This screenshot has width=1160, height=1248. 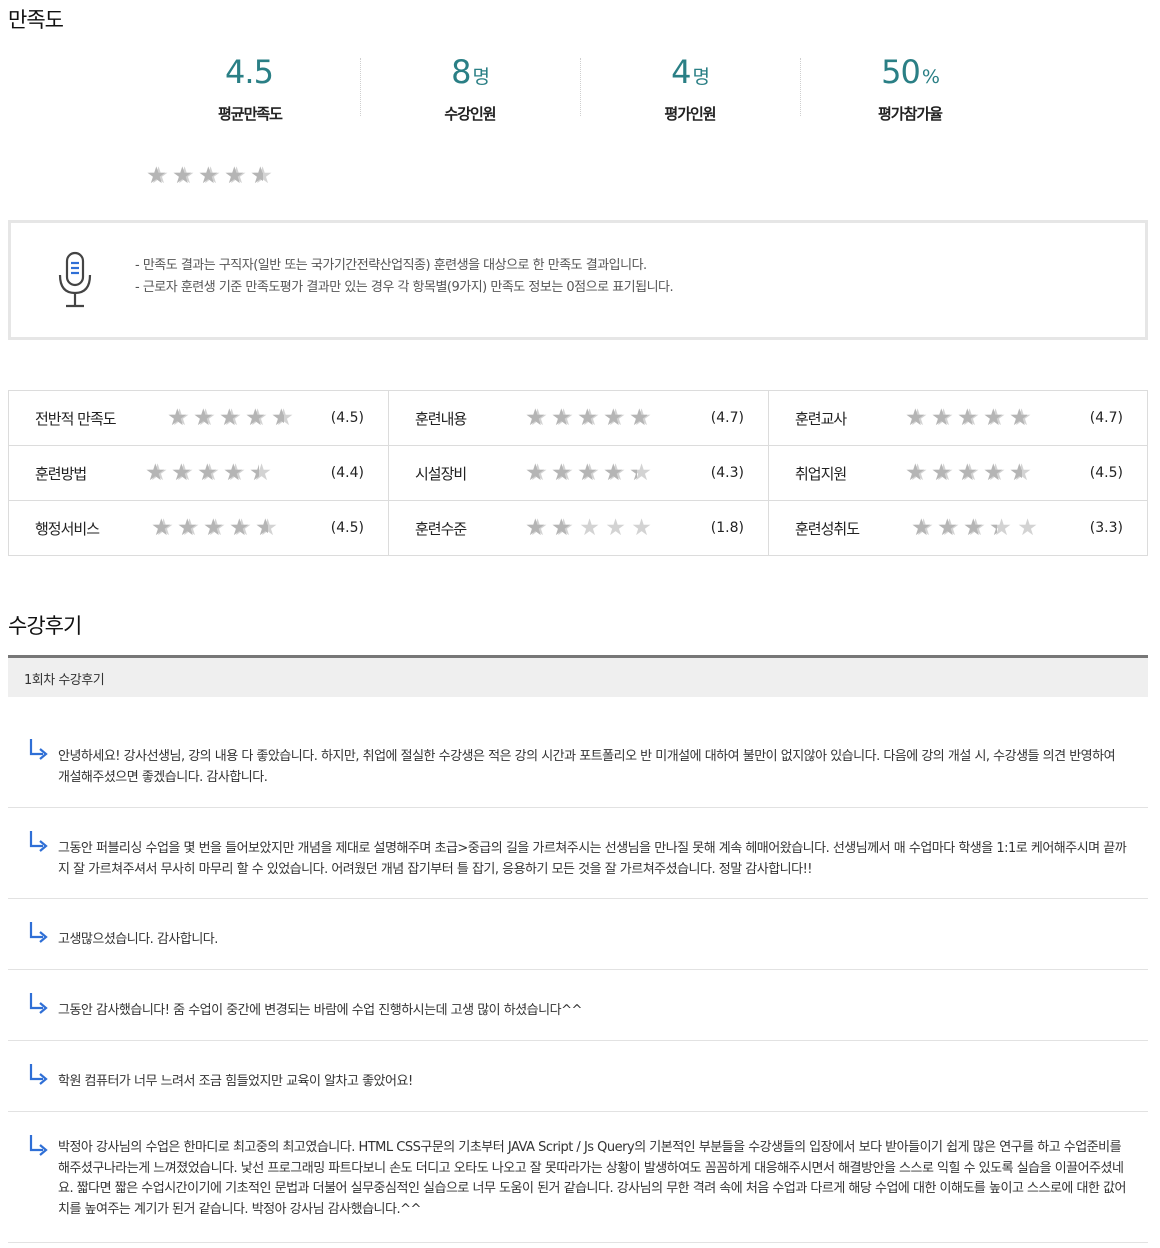 I want to click on rating-method: 훈련방법 ★★★★★★★★★★ (4.4), so click(x=199, y=473).